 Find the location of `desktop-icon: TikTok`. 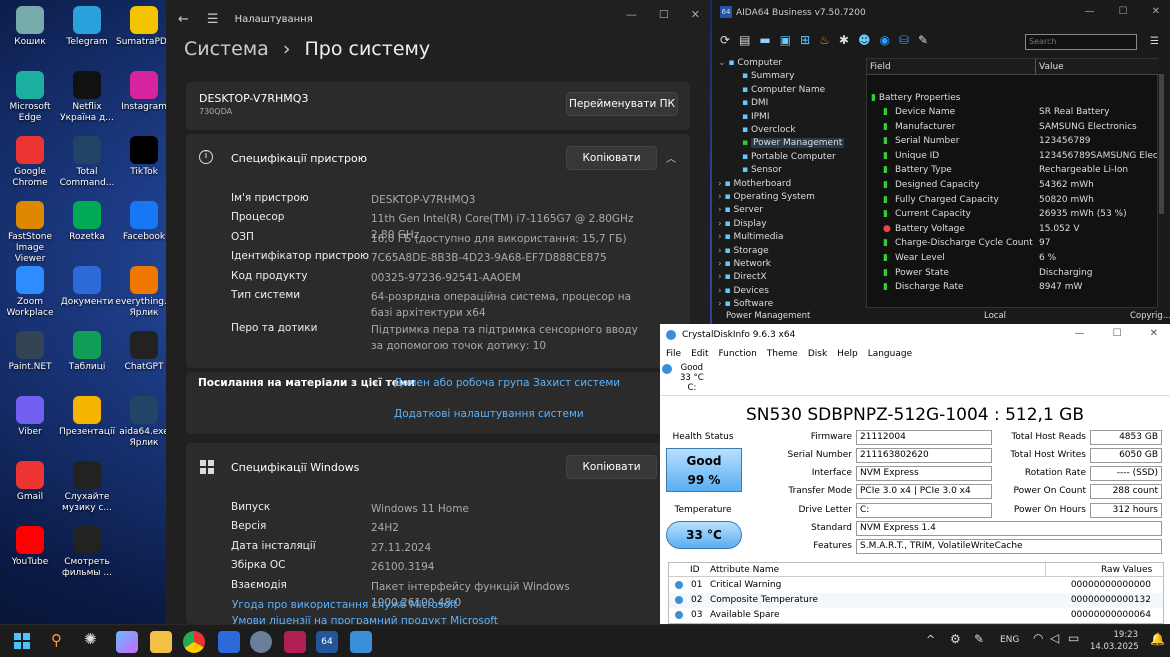

desktop-icon: TikTok is located at coordinates (144, 157).